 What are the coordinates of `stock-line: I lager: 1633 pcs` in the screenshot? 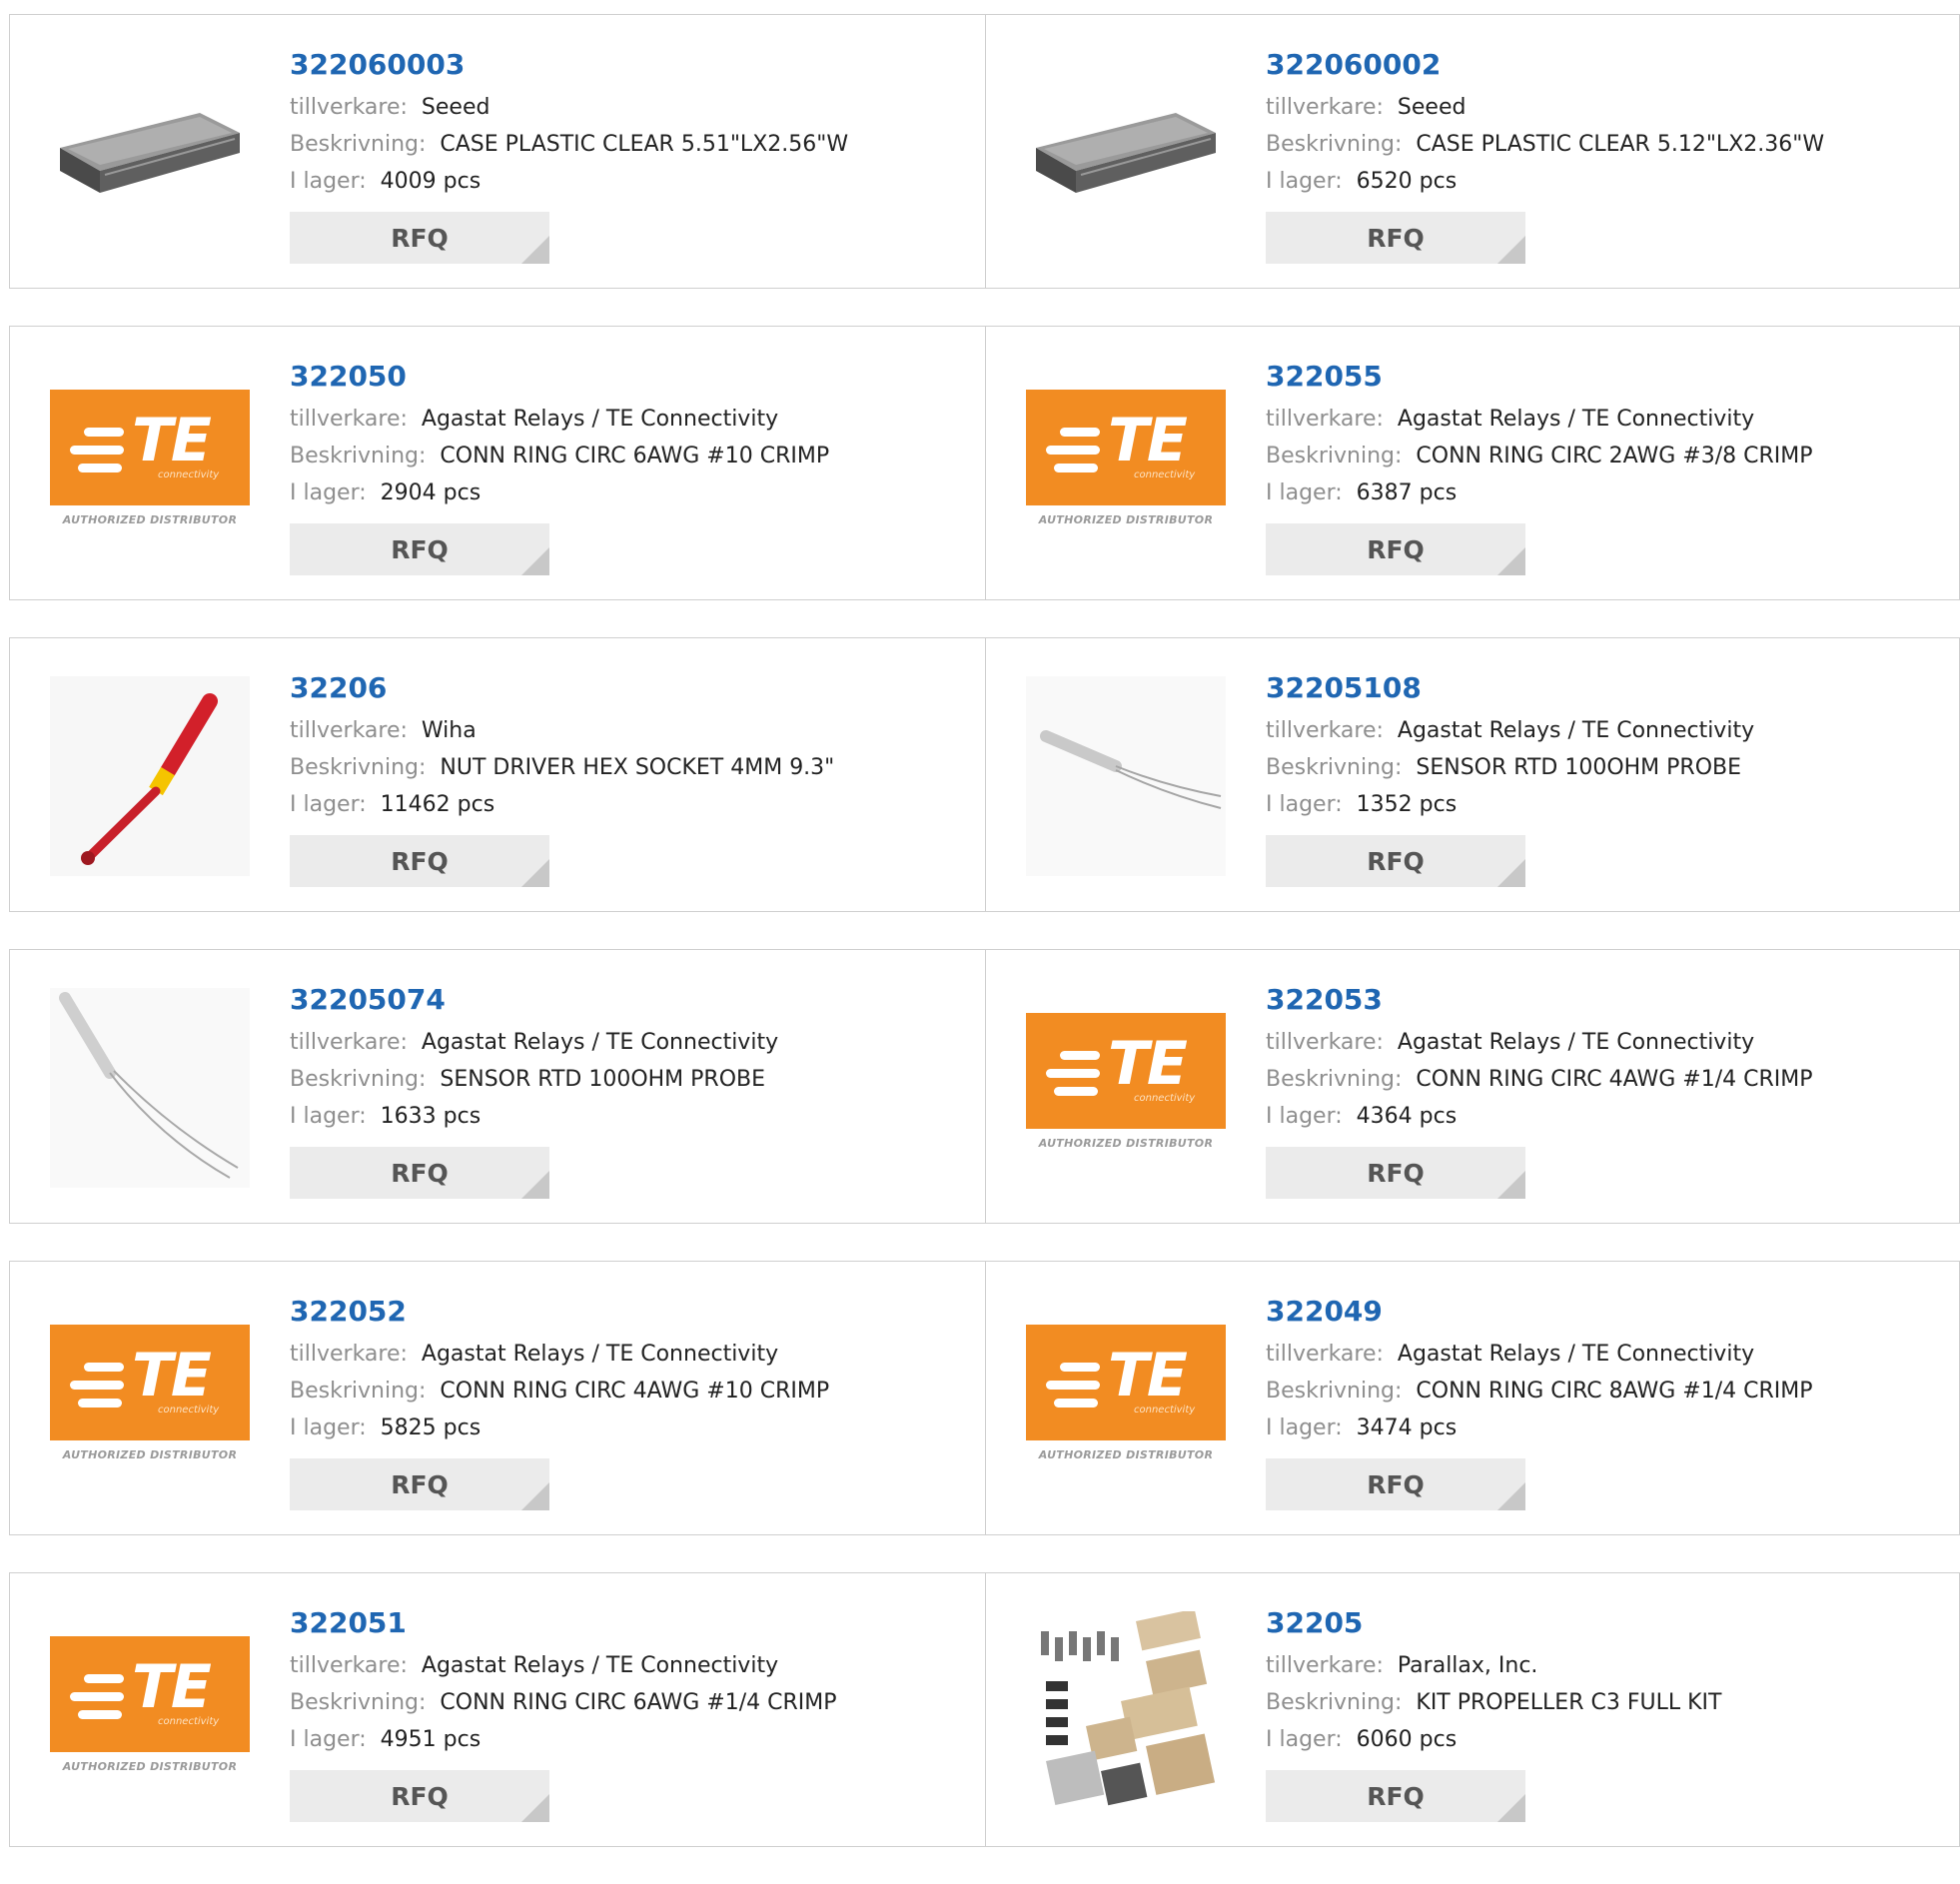 It's located at (534, 1117).